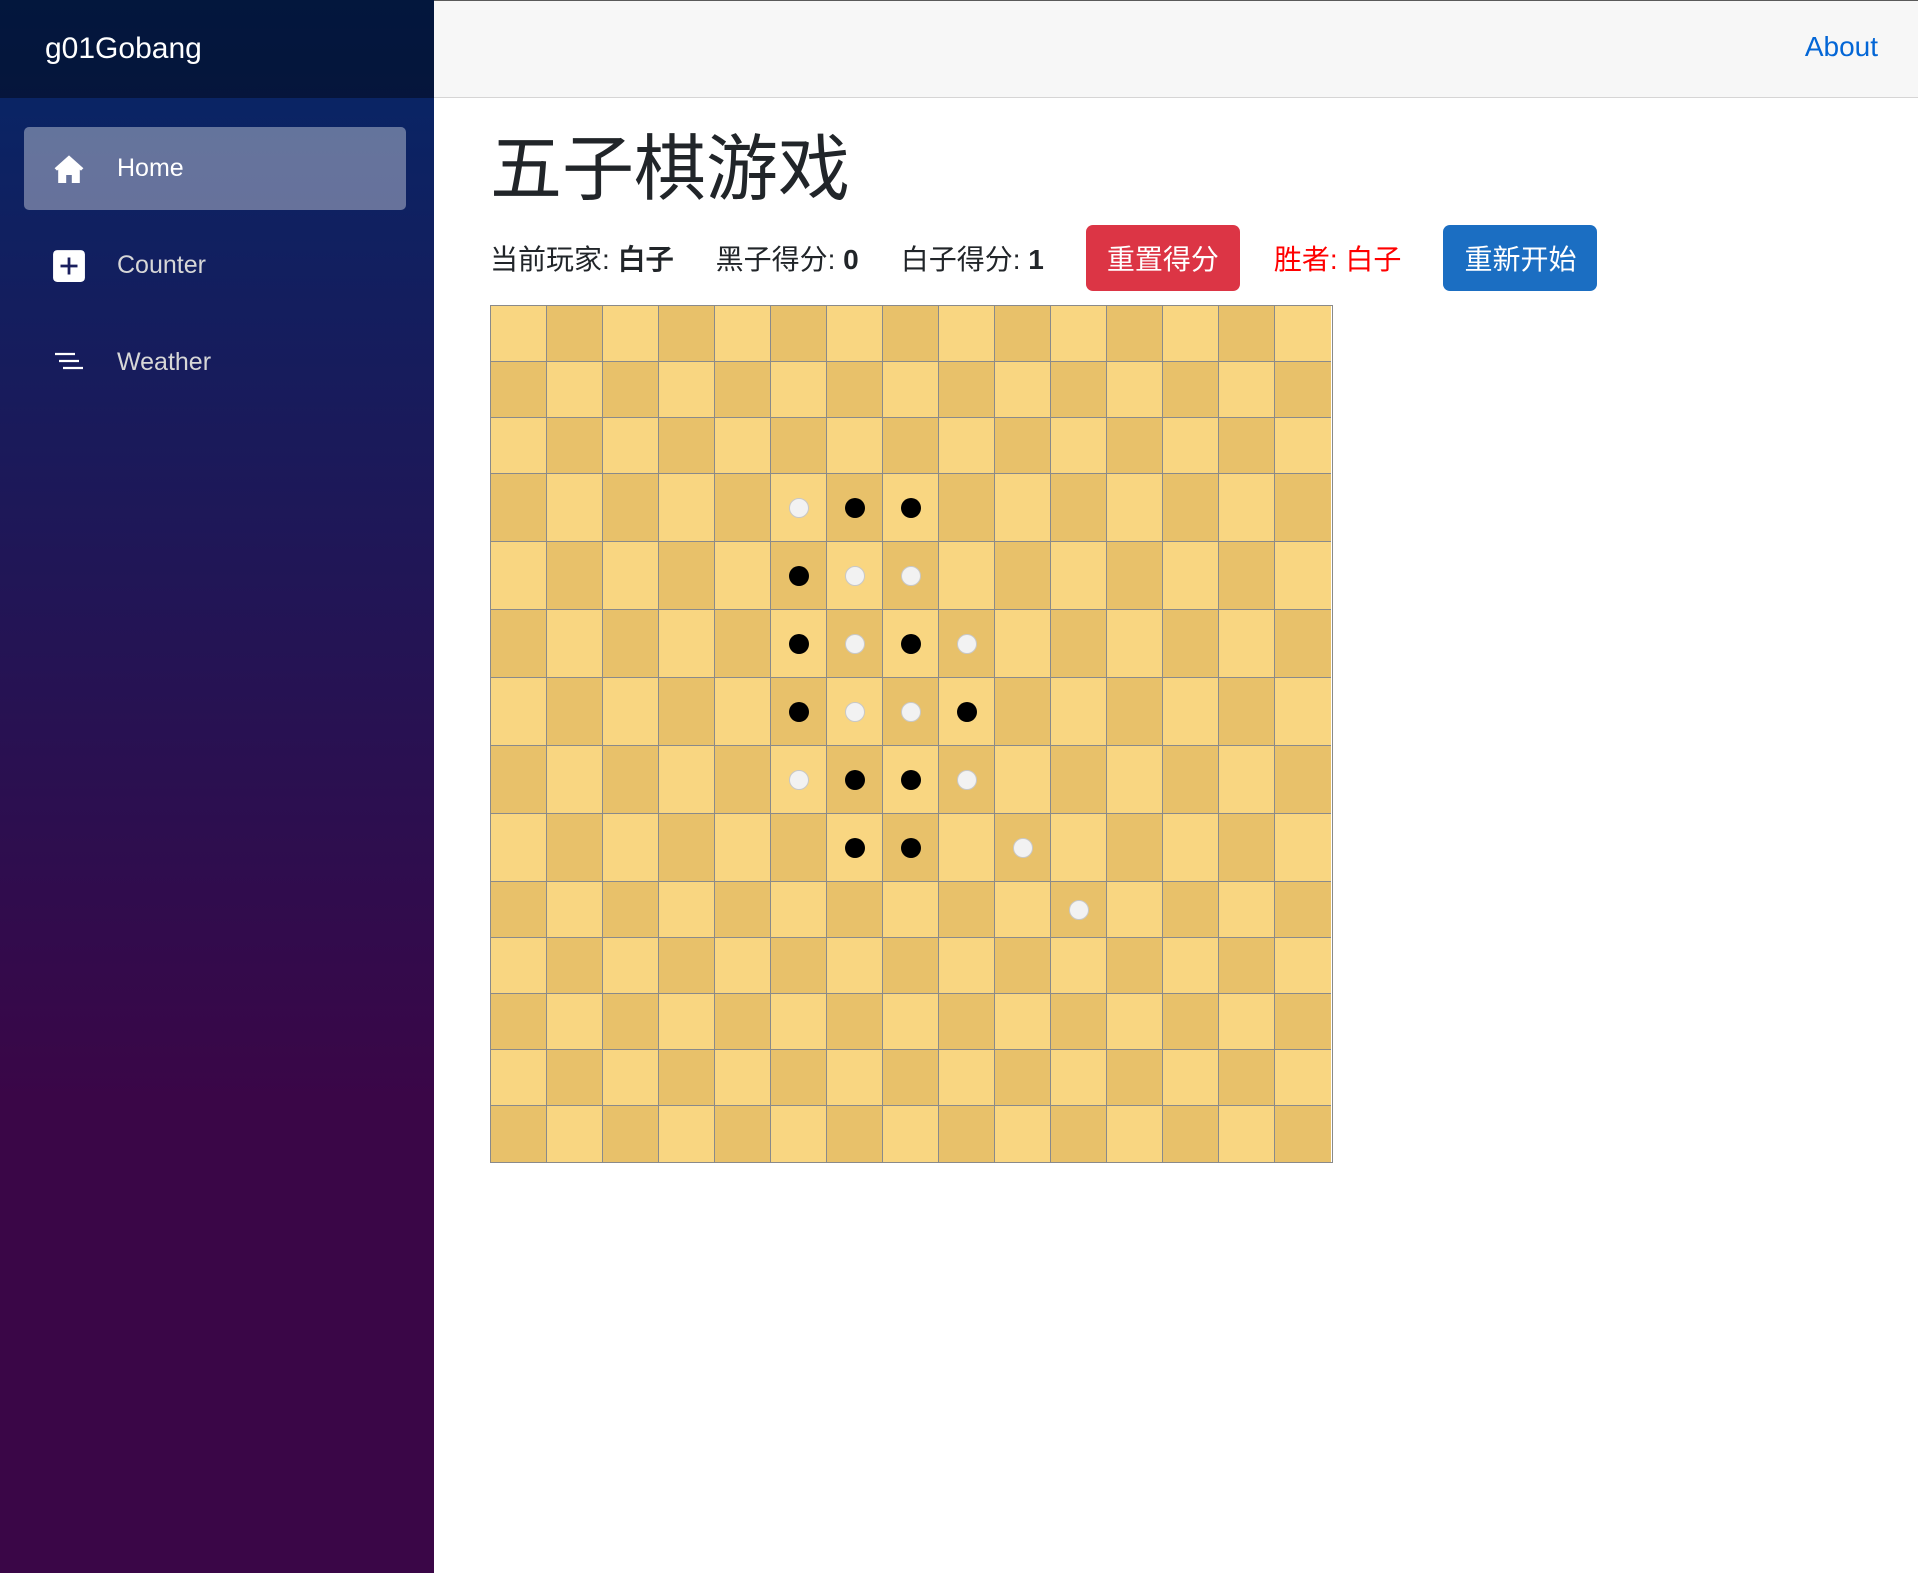  I want to click on nav-item-counter: Counter, so click(215, 265).